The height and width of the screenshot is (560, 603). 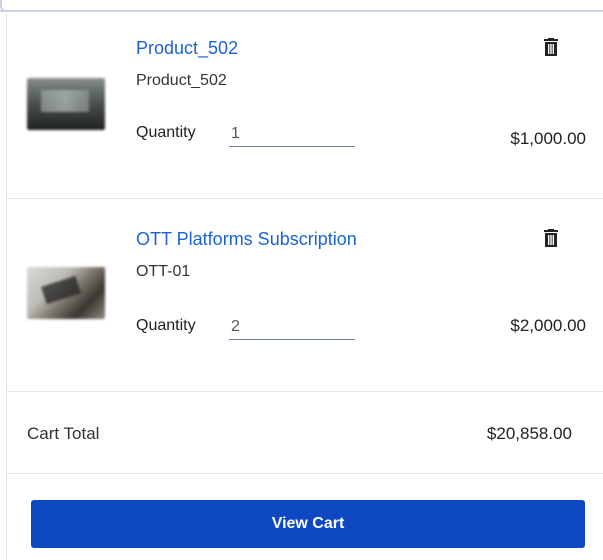 What do you see at coordinates (308, 524) in the screenshot?
I see `view-cart-button: View Cart` at bounding box center [308, 524].